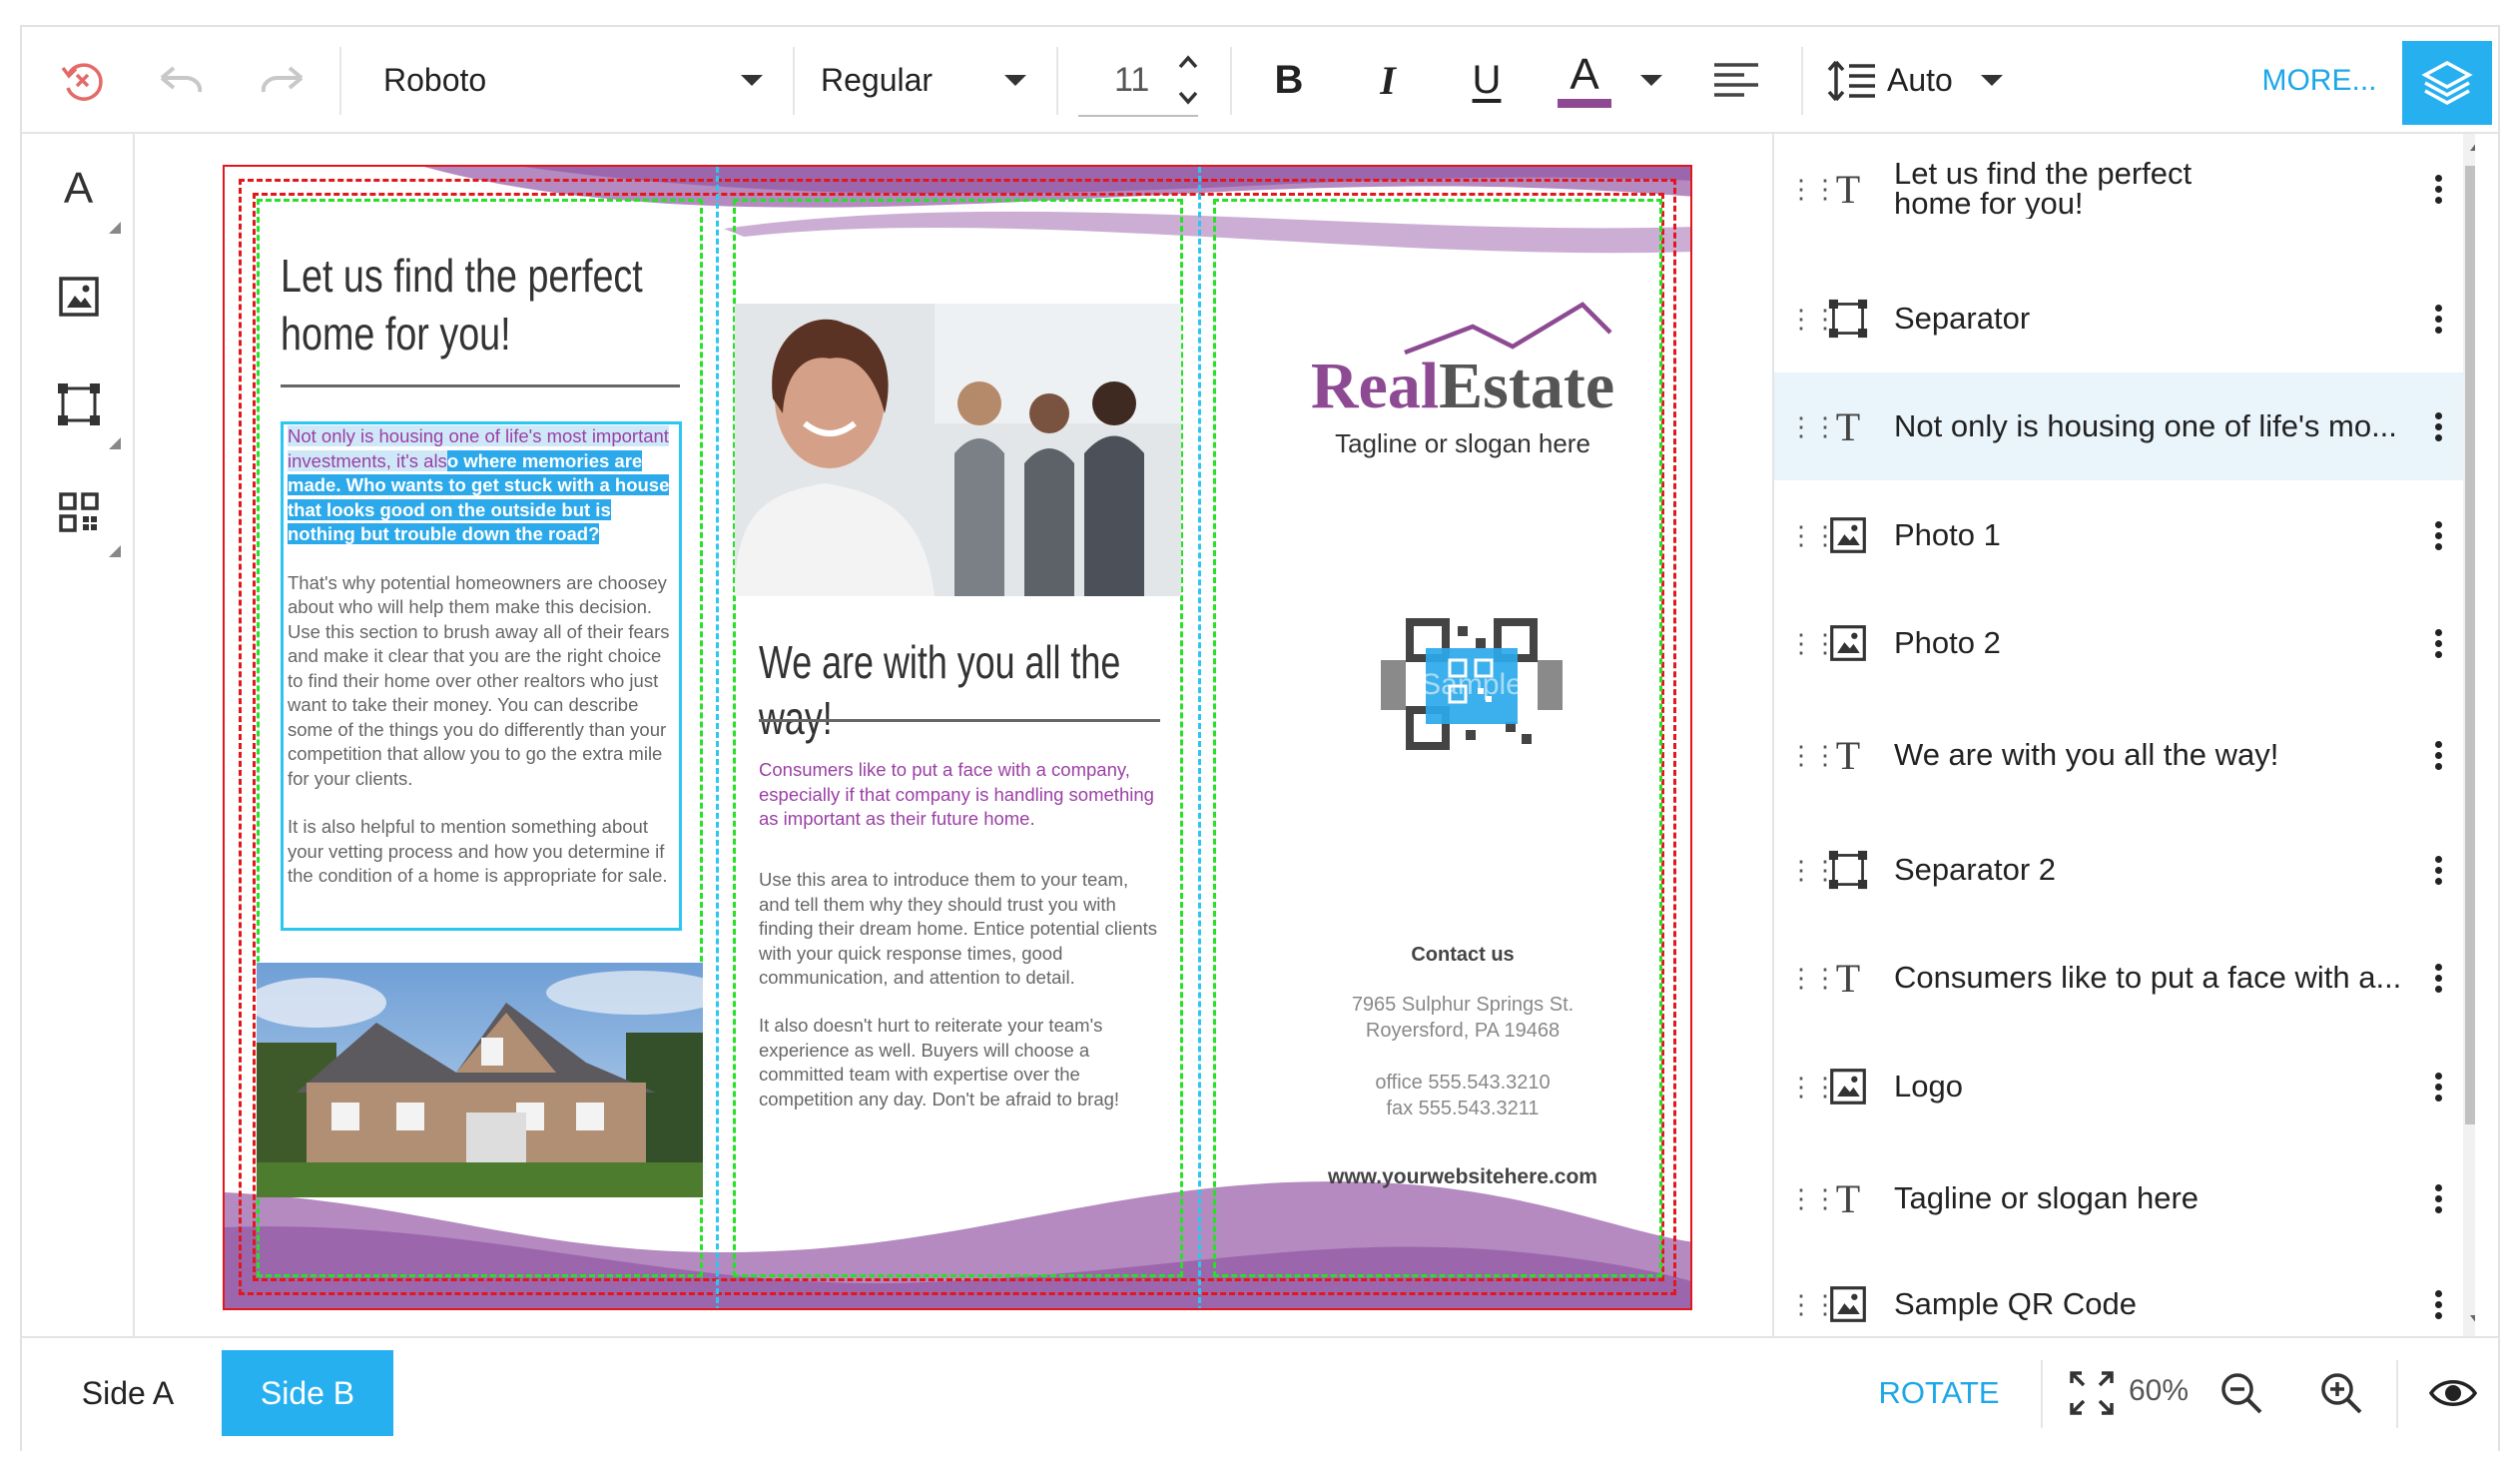 Image resolution: width=2520 pixels, height=1474 pixels. I want to click on layer-item: ⋮⋮ Separator, so click(2119, 319).